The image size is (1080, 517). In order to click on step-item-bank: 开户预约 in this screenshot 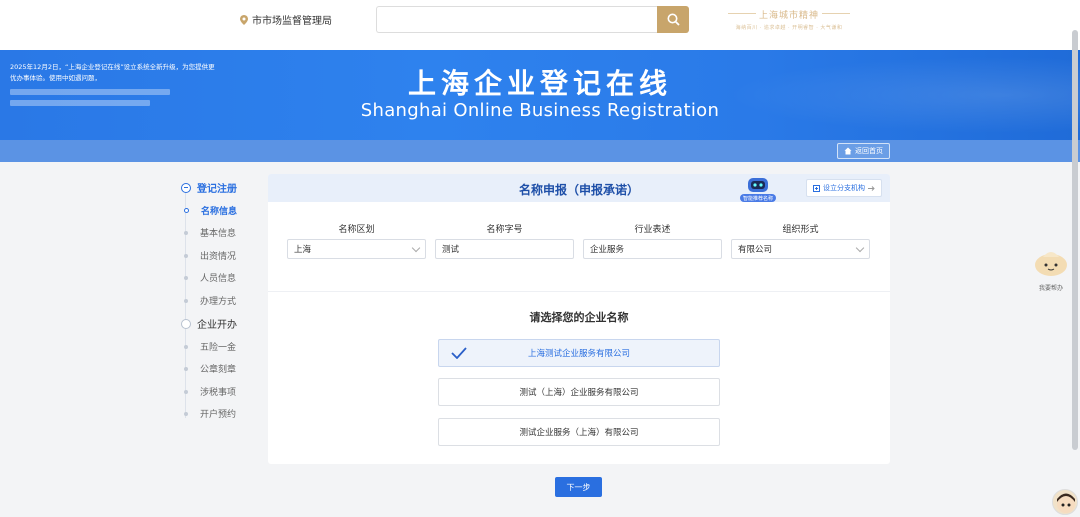, I will do `click(210, 413)`.